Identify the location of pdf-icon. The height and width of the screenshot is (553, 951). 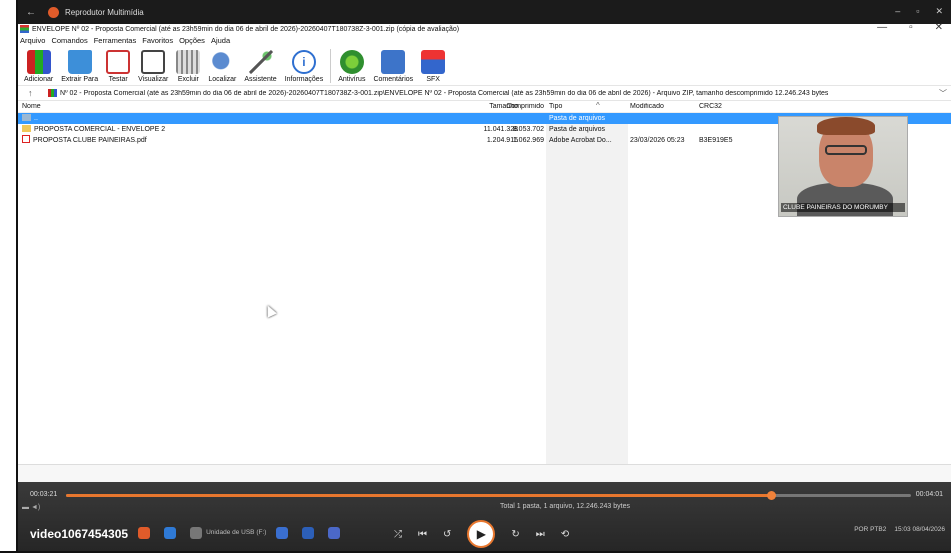
(26, 139).